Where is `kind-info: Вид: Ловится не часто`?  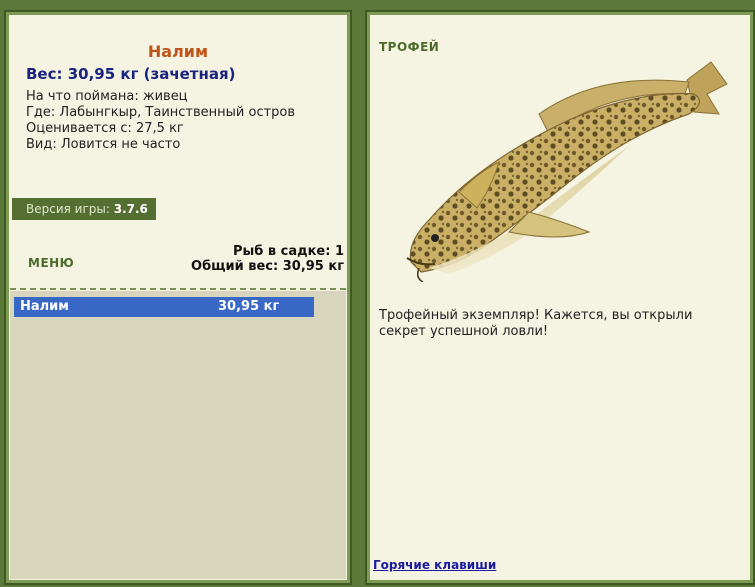 kind-info: Вид: Ловится не часто is located at coordinates (103, 144).